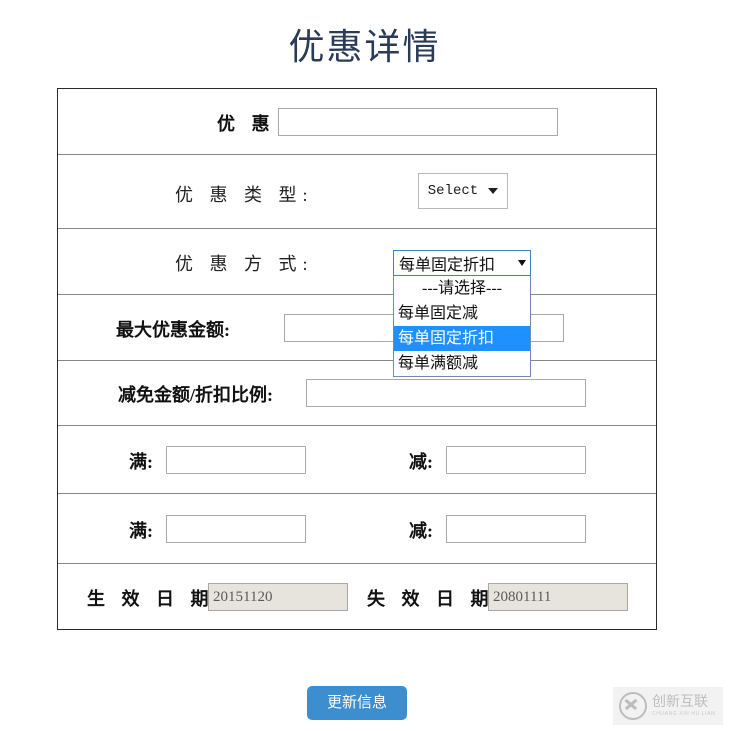 This screenshot has width=729, height=731. I want to click on form-row-threshold-2: 满: 减:, so click(357, 529).